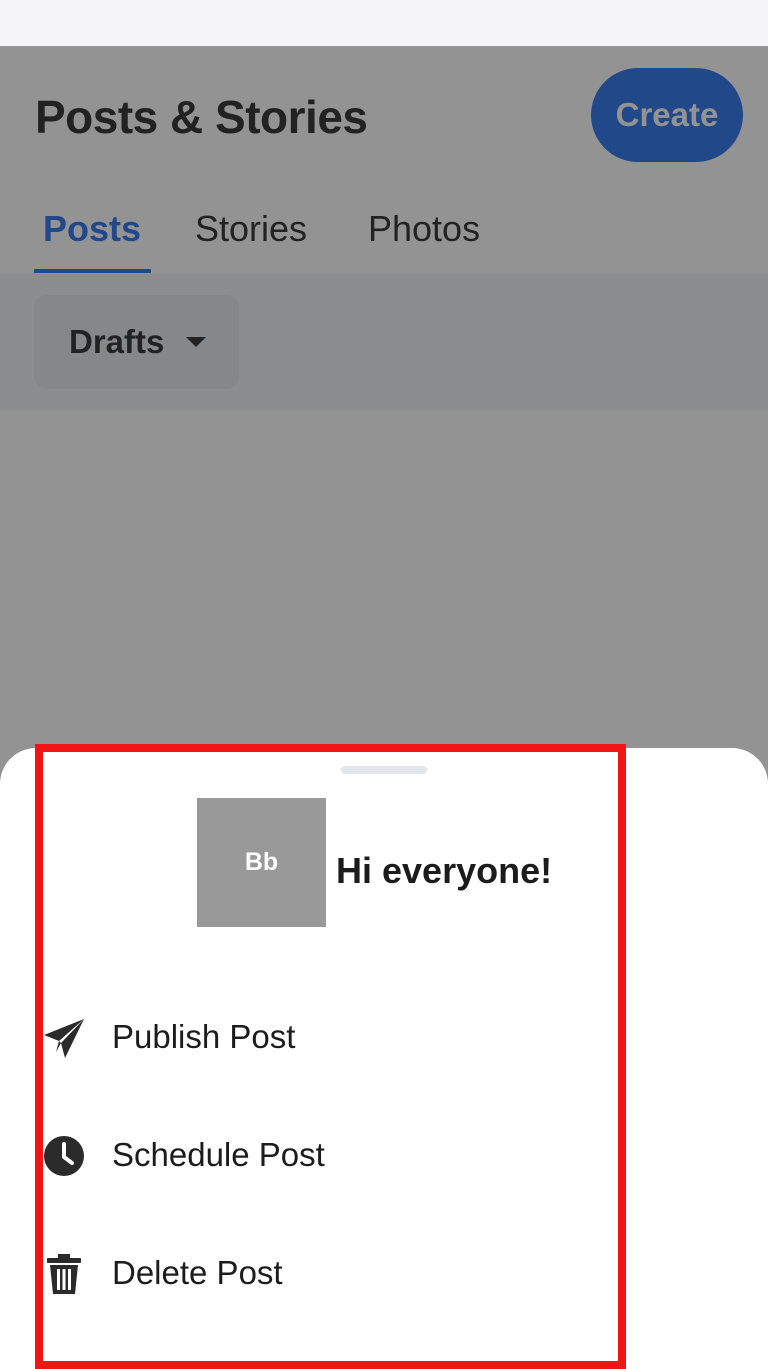 Image resolution: width=768 pixels, height=1369 pixels. I want to click on delete-post-label: Delete Post, so click(197, 1272).